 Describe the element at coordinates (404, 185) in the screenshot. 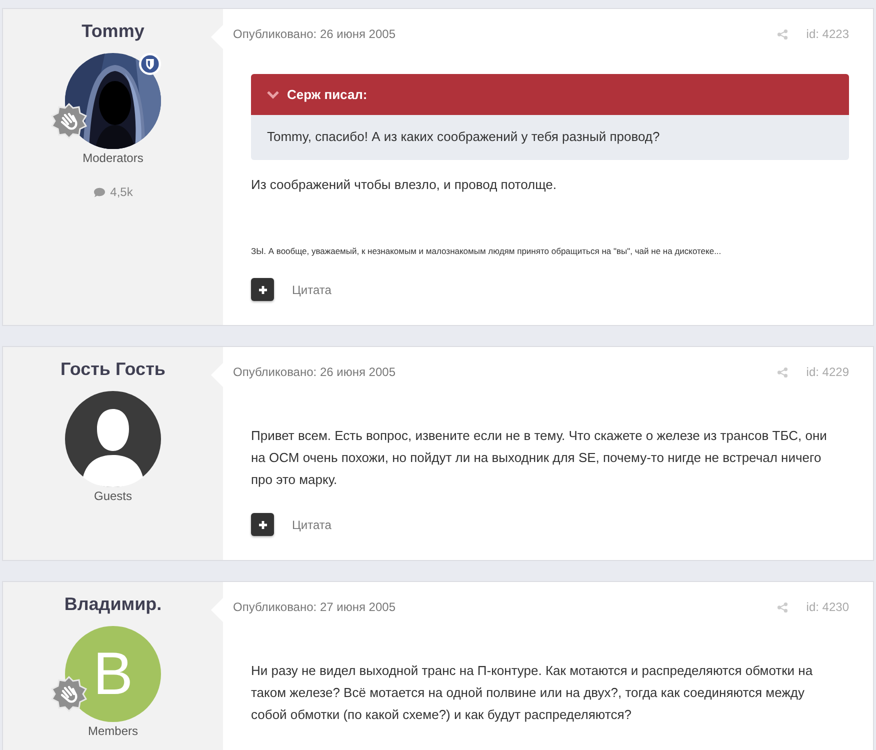

I see `post-text: Из соображений чтобы влезло, и провод потолще.` at that location.